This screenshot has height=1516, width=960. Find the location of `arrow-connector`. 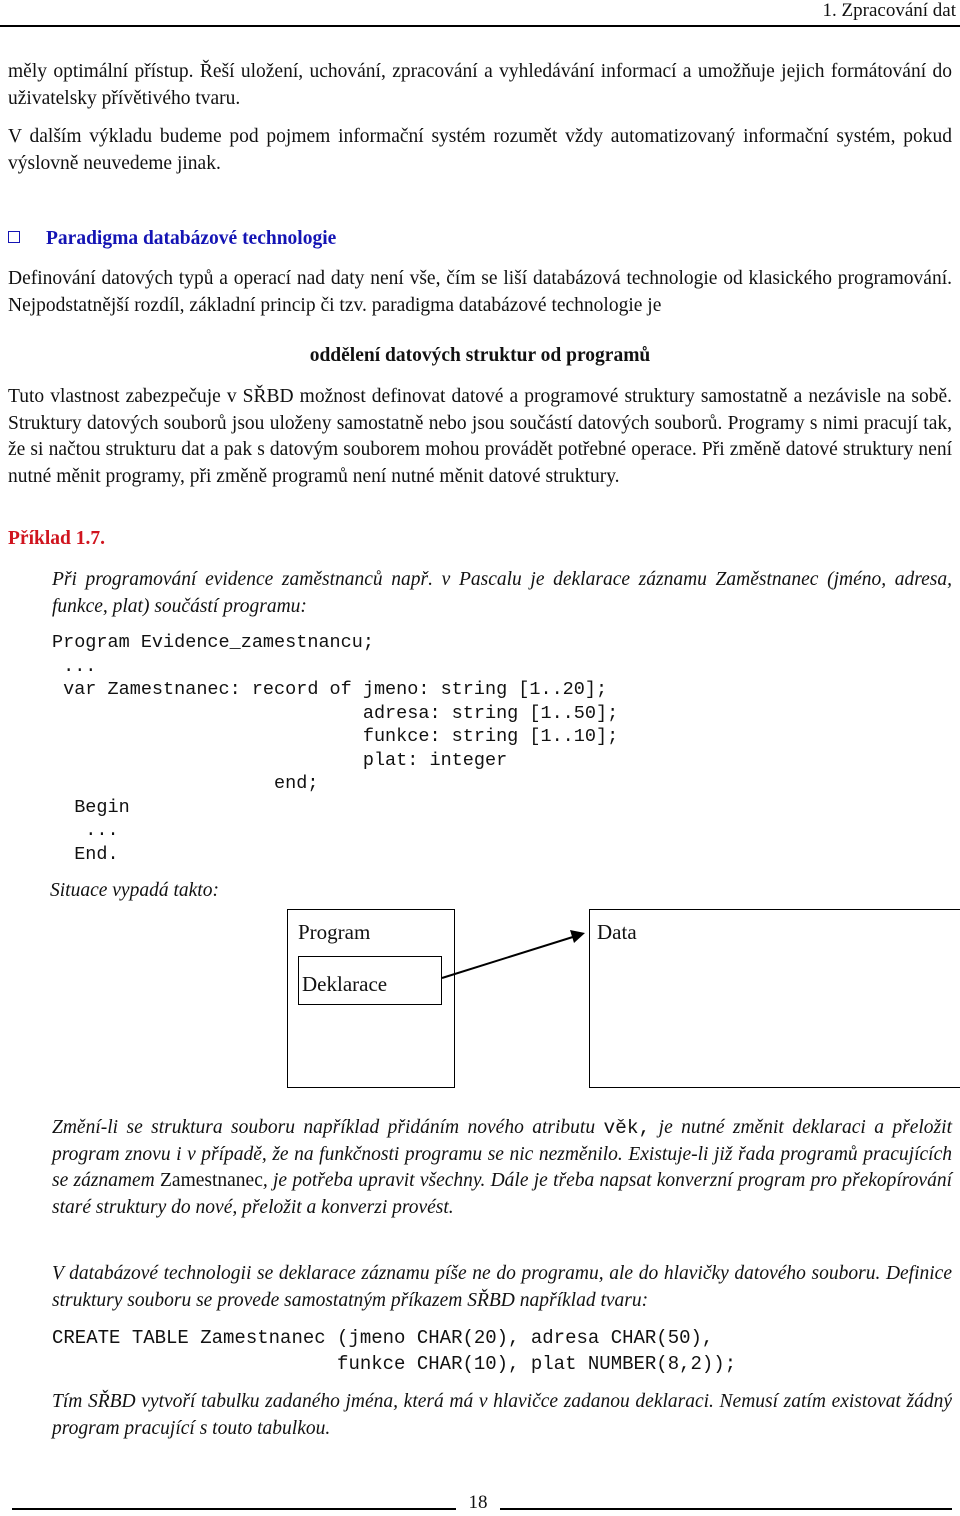

arrow-connector is located at coordinates (513, 954).